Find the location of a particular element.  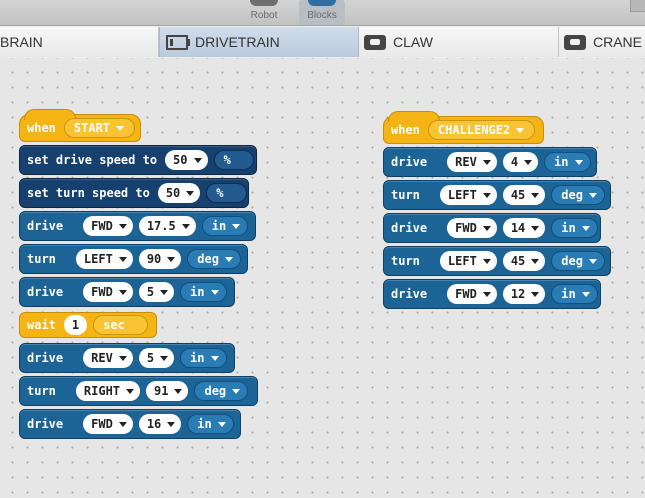

set-turn-speed-block: set turn speed to 50 % is located at coordinates (134, 193).